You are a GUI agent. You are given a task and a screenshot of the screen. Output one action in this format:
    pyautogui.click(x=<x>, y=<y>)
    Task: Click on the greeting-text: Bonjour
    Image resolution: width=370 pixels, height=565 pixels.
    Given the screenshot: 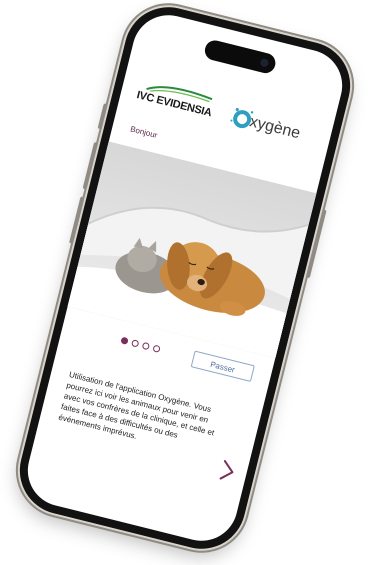 What is the action you would take?
    pyautogui.click(x=144, y=132)
    